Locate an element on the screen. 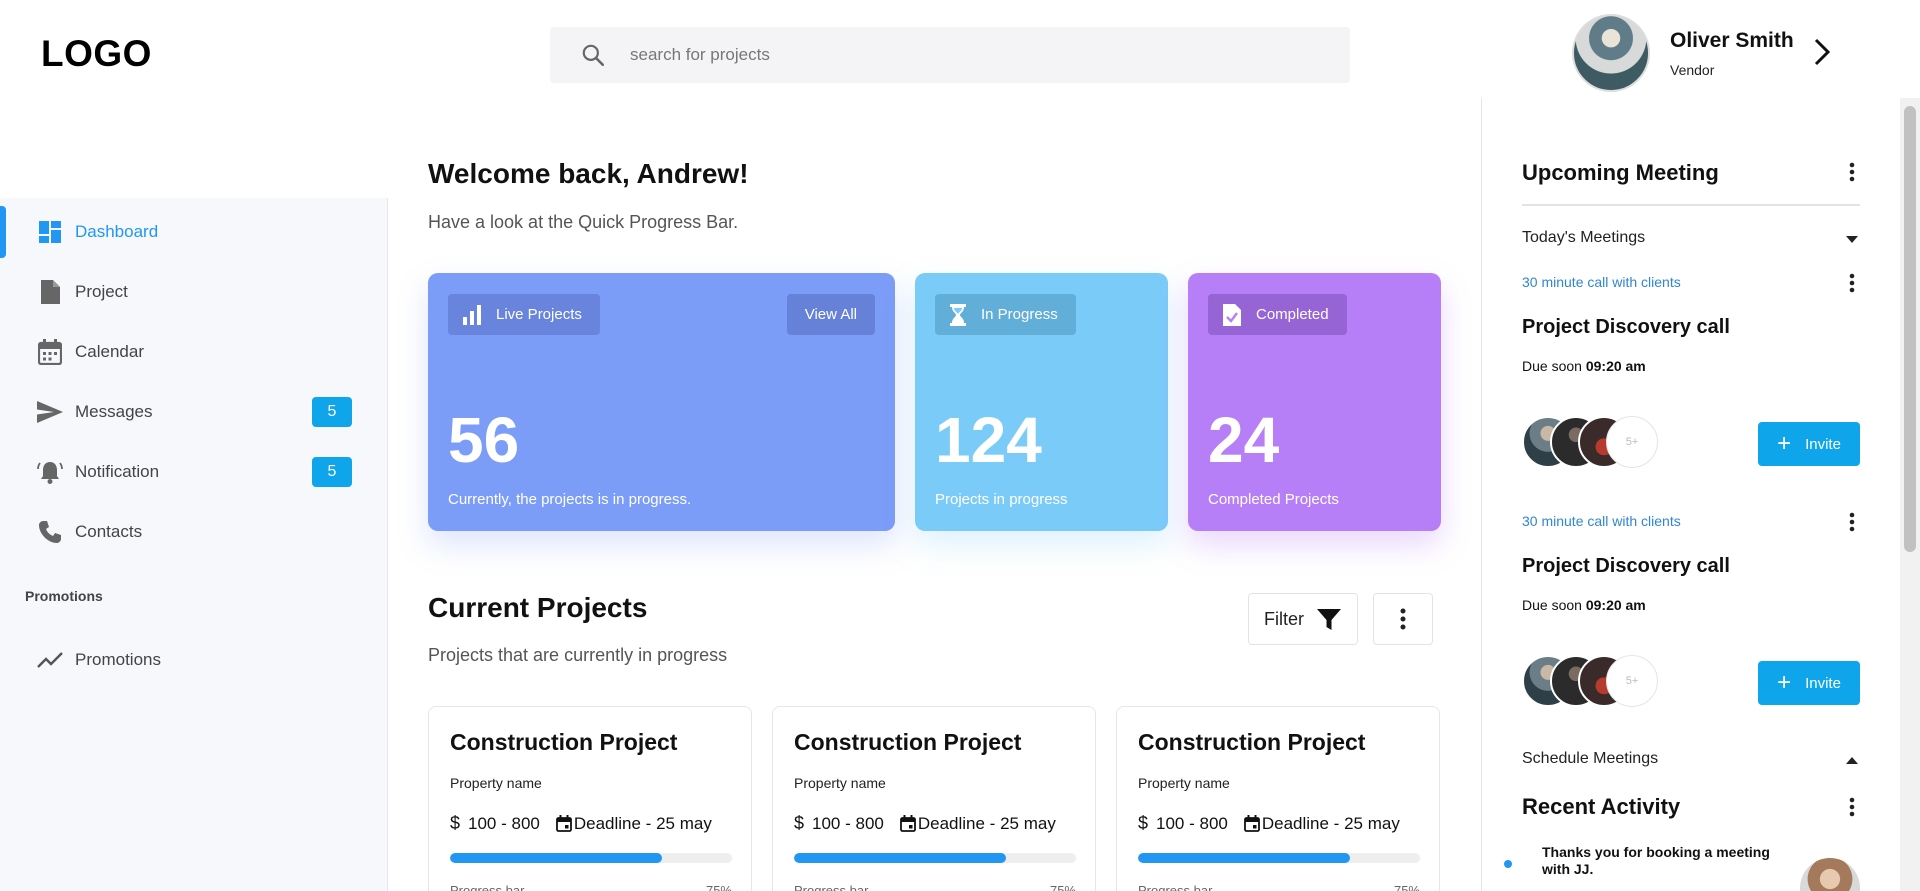 The image size is (1920, 891). scroll-thumb is located at coordinates (1910, 329).